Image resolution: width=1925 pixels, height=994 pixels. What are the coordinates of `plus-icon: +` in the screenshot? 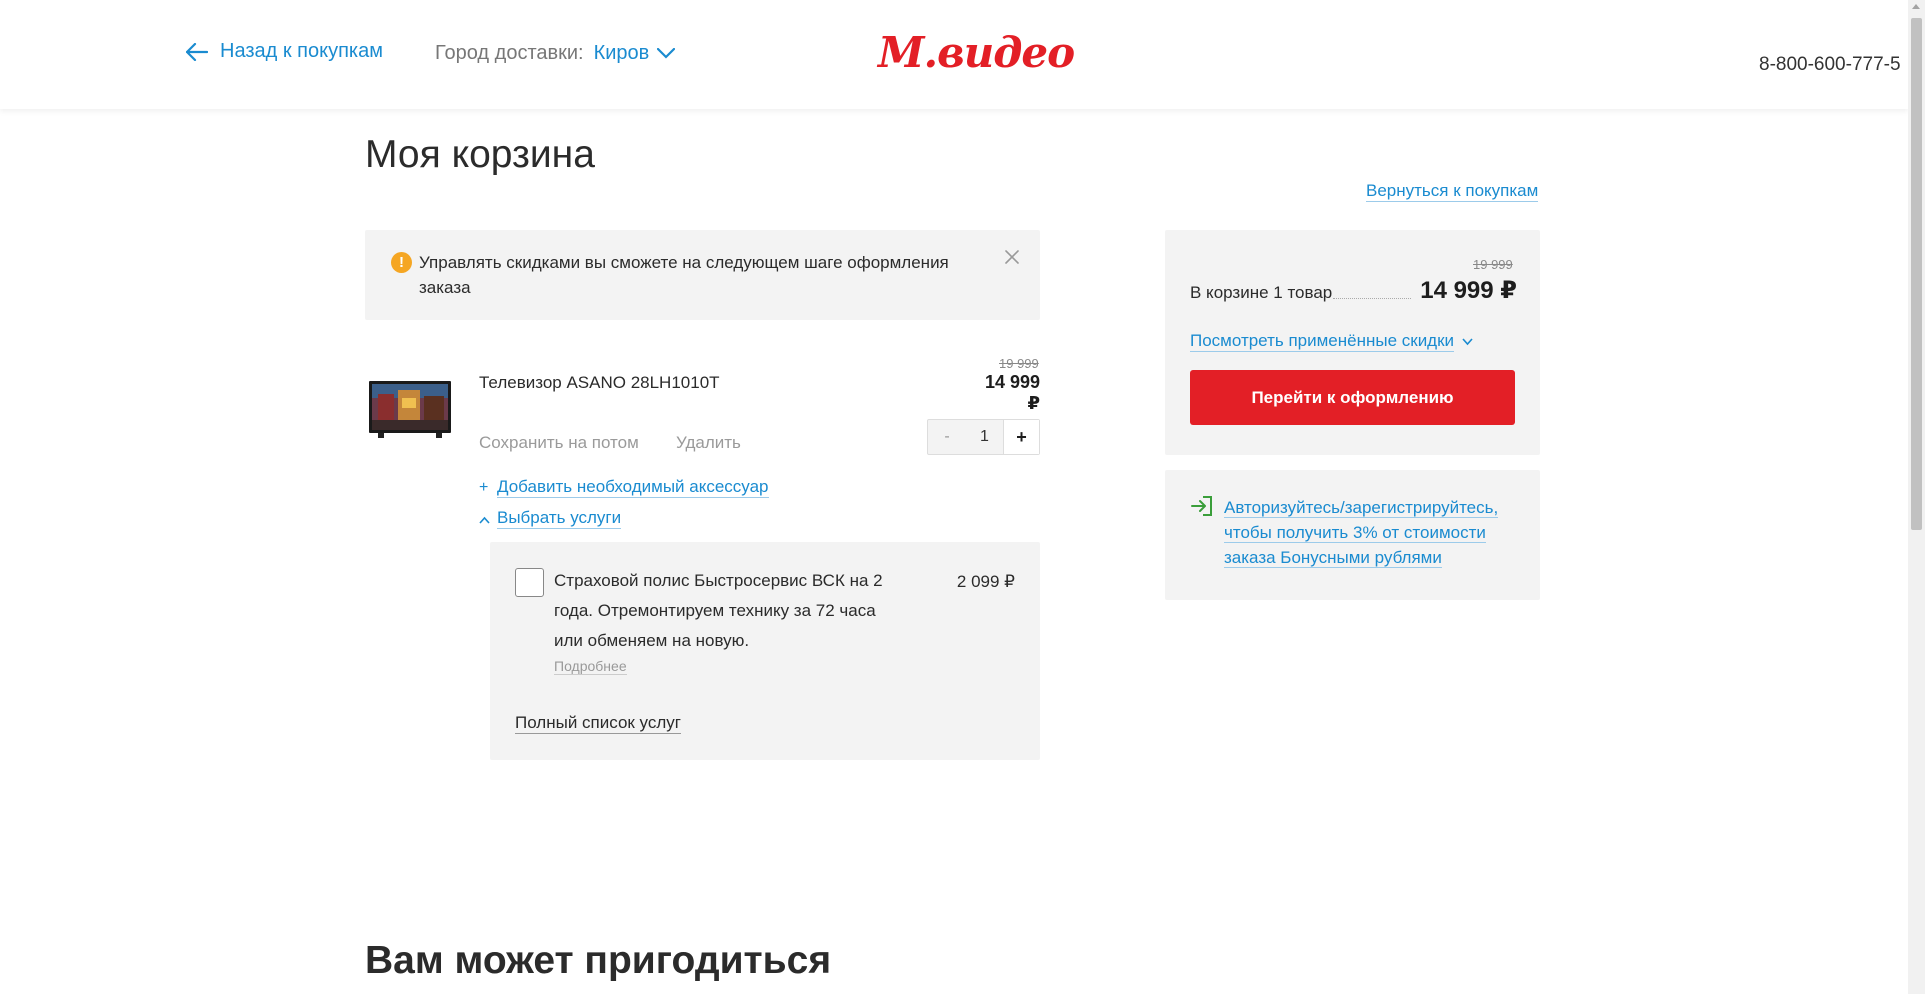 It's located at (484, 487).